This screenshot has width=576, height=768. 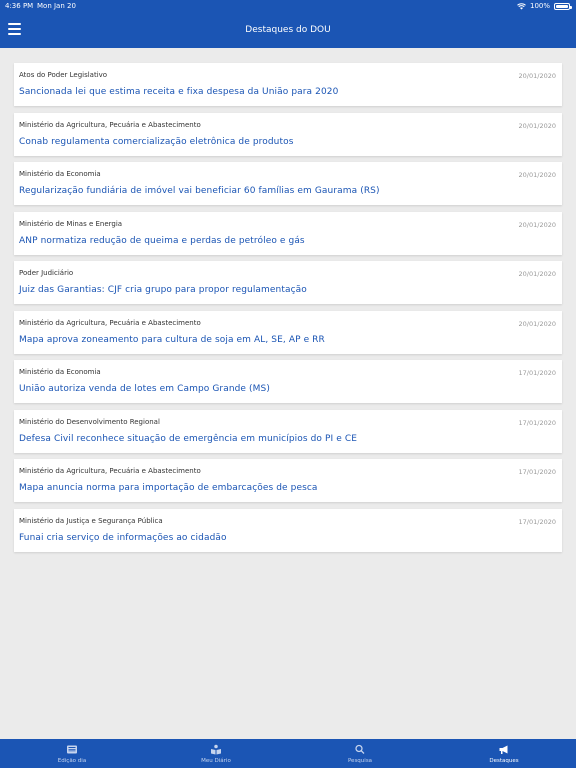 I want to click on reader-icon, so click(x=216, y=749).